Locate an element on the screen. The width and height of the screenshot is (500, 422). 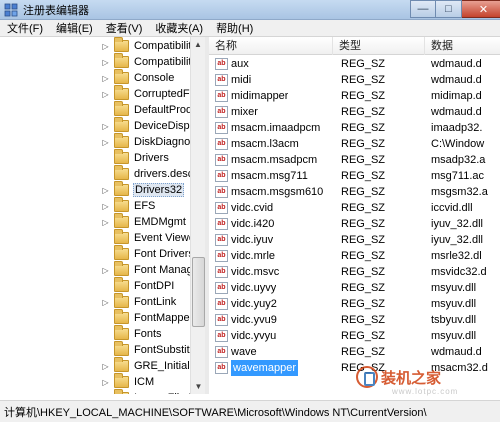
value-row: ab aux REG_SZ wdmaud.d is located at coordinates (354, 64).